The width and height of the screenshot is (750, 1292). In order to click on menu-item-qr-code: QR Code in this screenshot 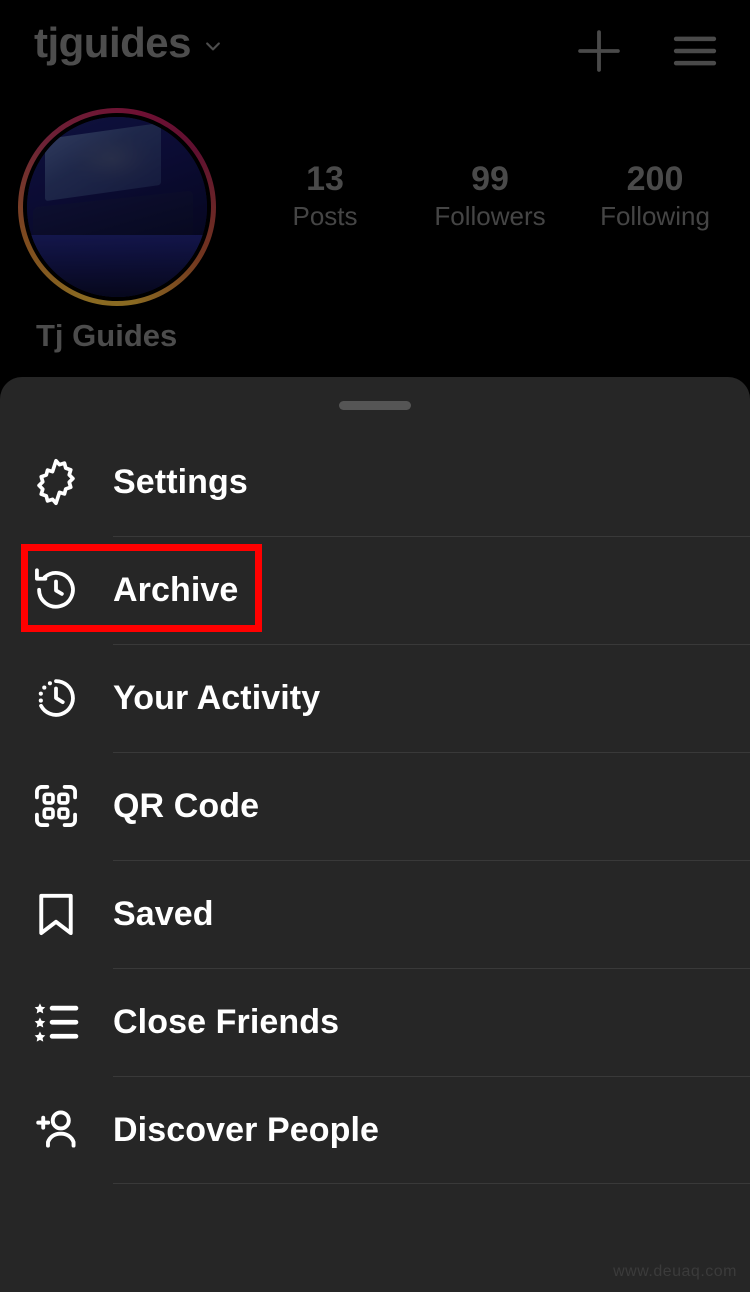, I will do `click(375, 806)`.